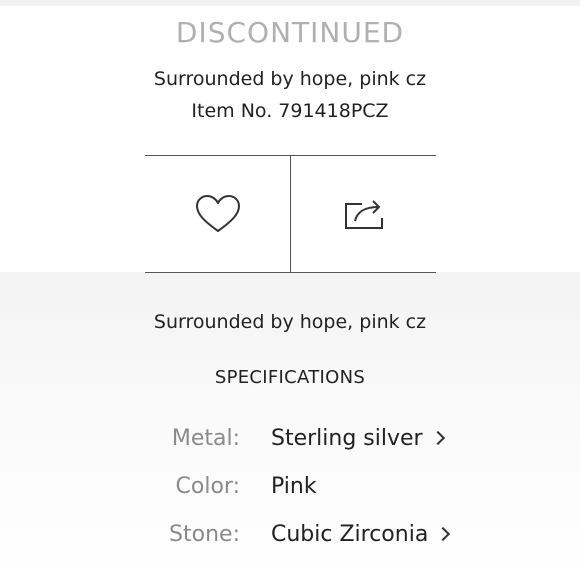 The width and height of the screenshot is (580, 580). I want to click on spec-row-metal: Metal: Sterling silver, so click(290, 442).